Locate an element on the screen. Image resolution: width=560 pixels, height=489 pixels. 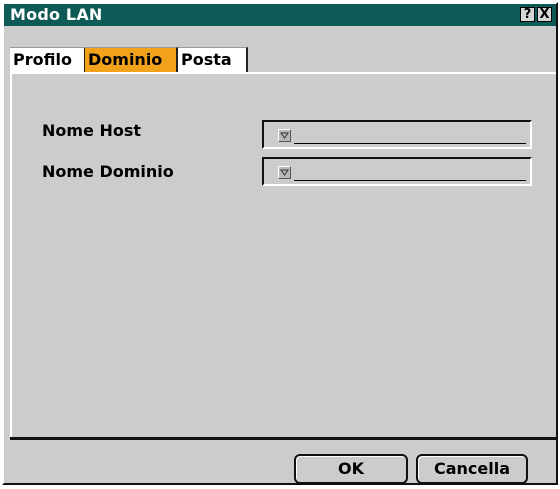
domain-name-dropdown-button is located at coordinates (284, 172).